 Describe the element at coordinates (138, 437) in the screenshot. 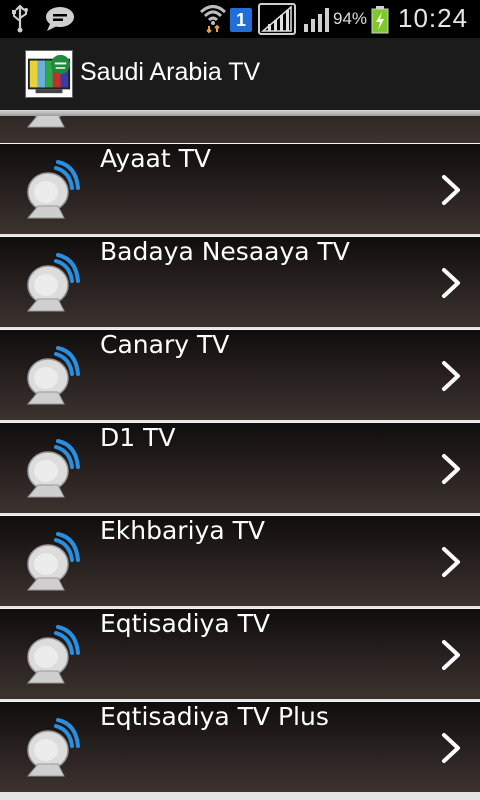

I see `list-item-label: D1 TV` at that location.